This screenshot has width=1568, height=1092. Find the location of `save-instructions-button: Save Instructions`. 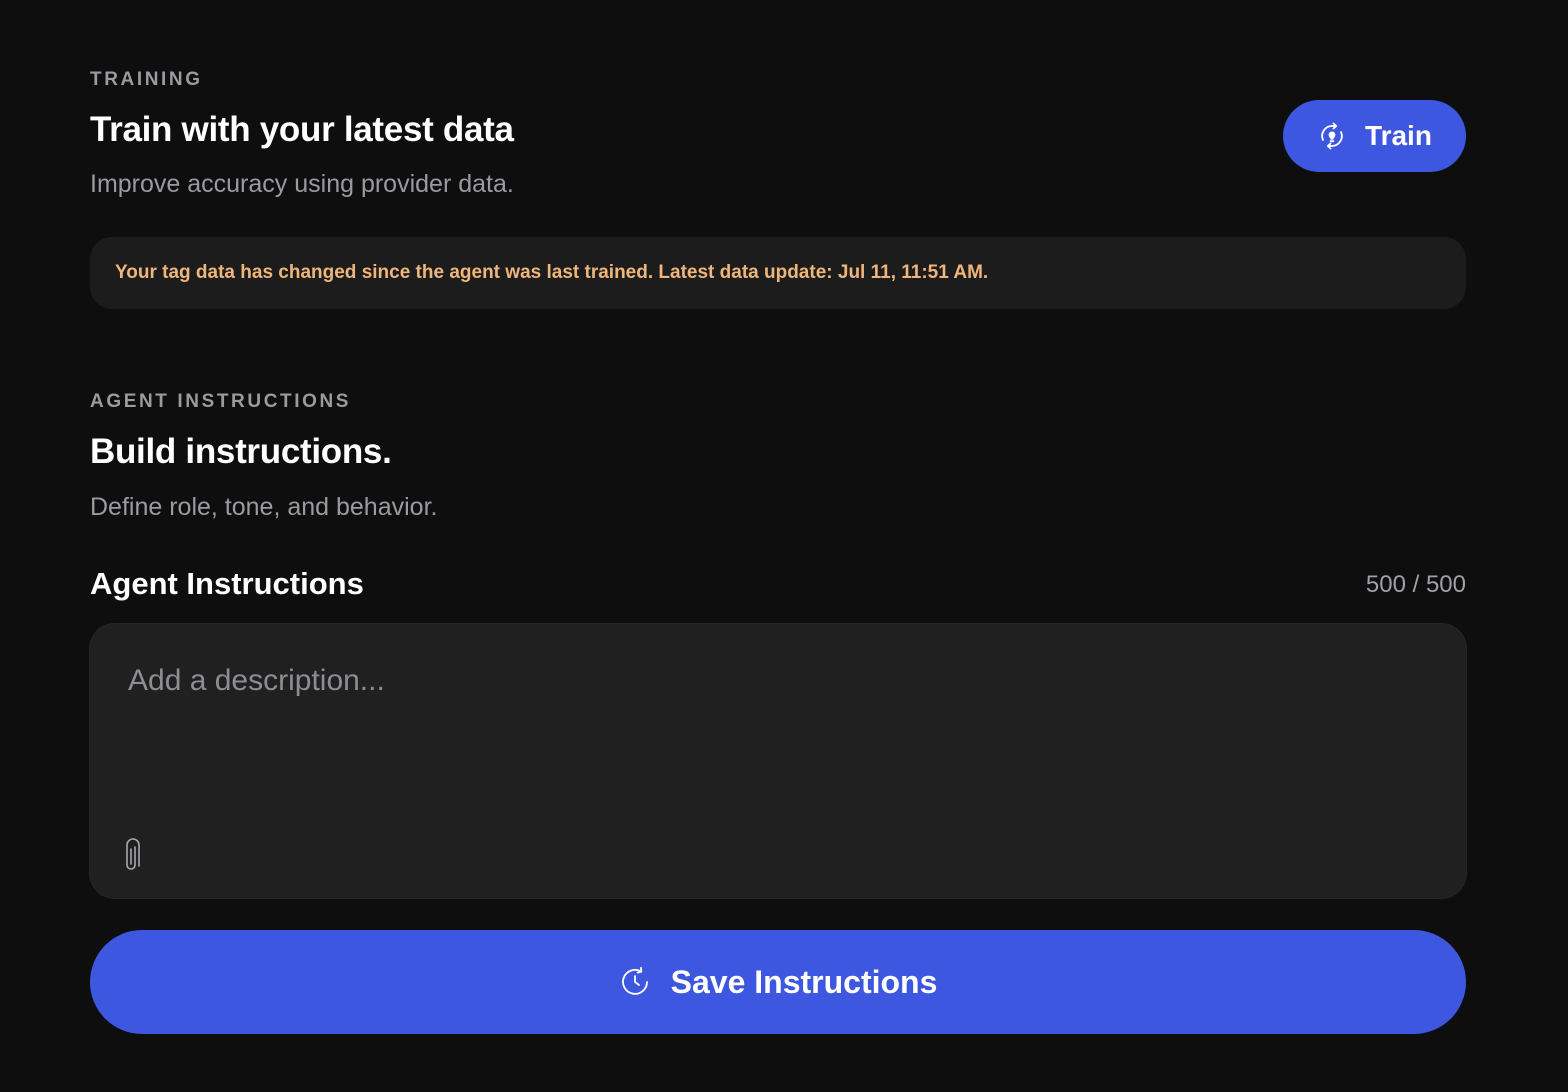

save-instructions-button: Save Instructions is located at coordinates (778, 982).